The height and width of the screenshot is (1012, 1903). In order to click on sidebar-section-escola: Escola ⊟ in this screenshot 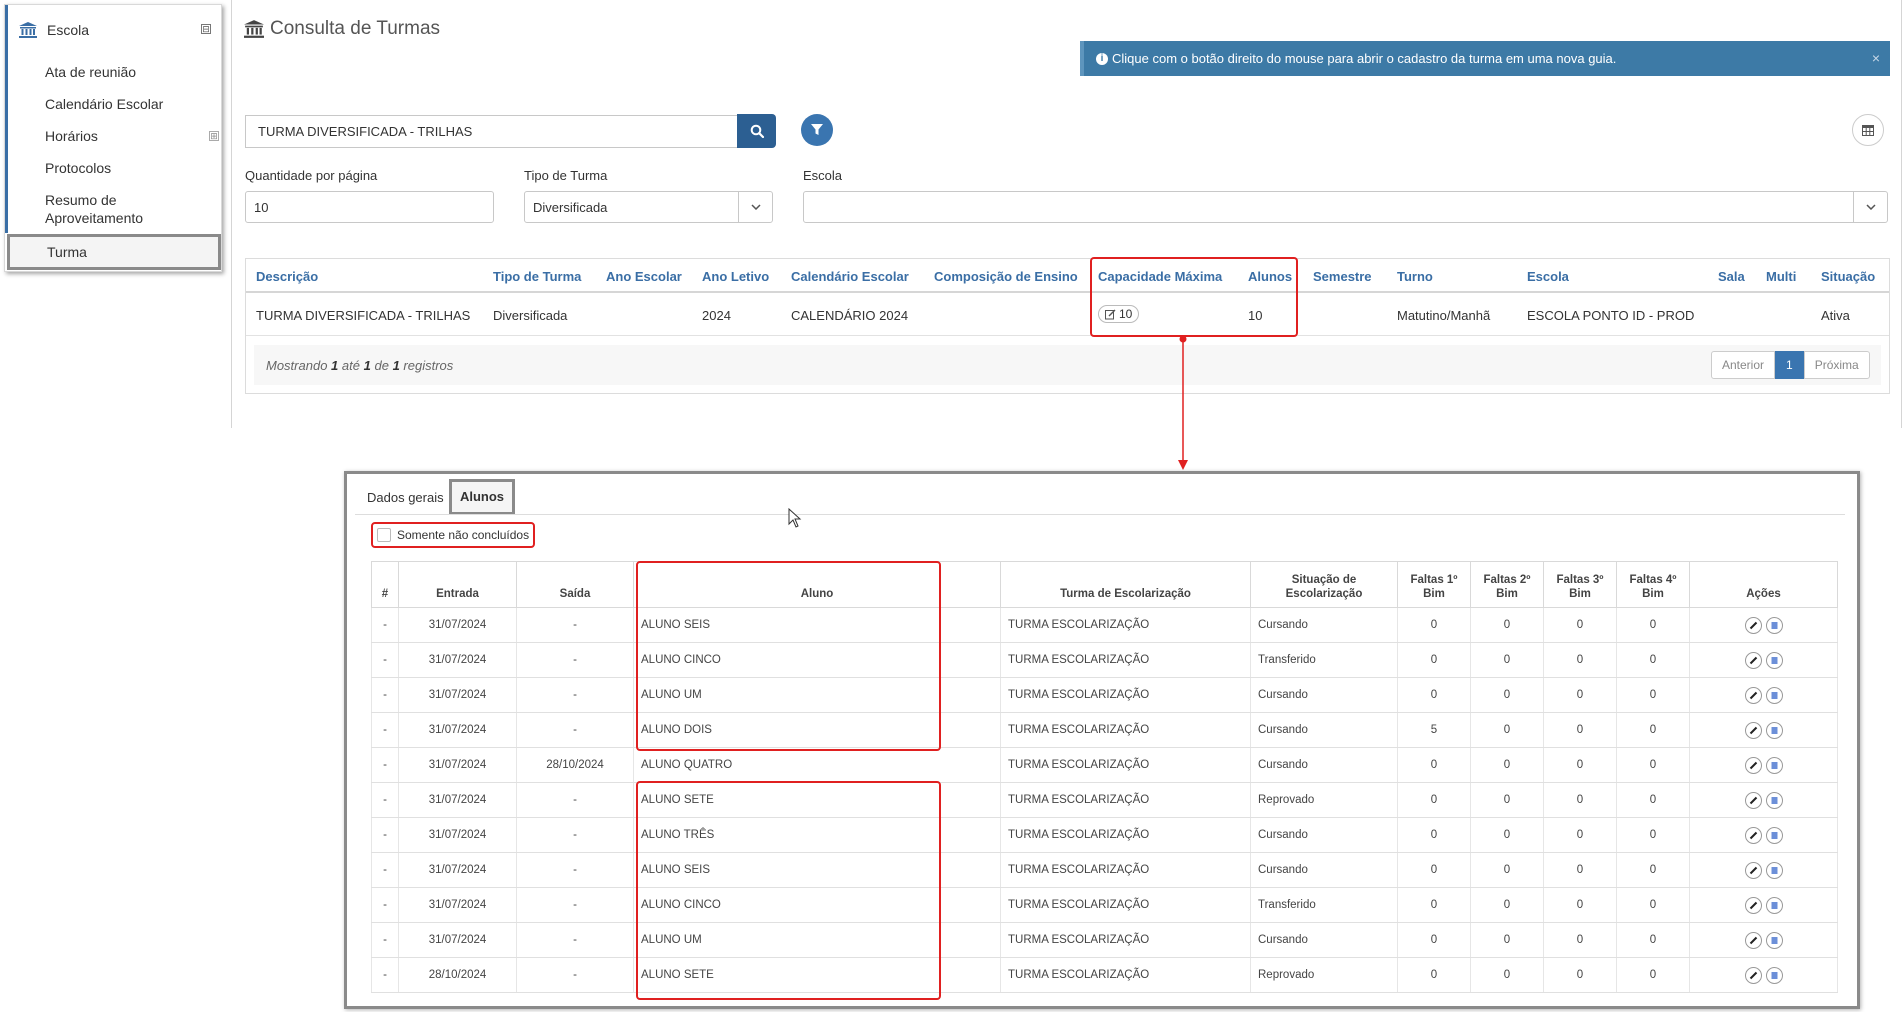, I will do `click(117, 30)`.